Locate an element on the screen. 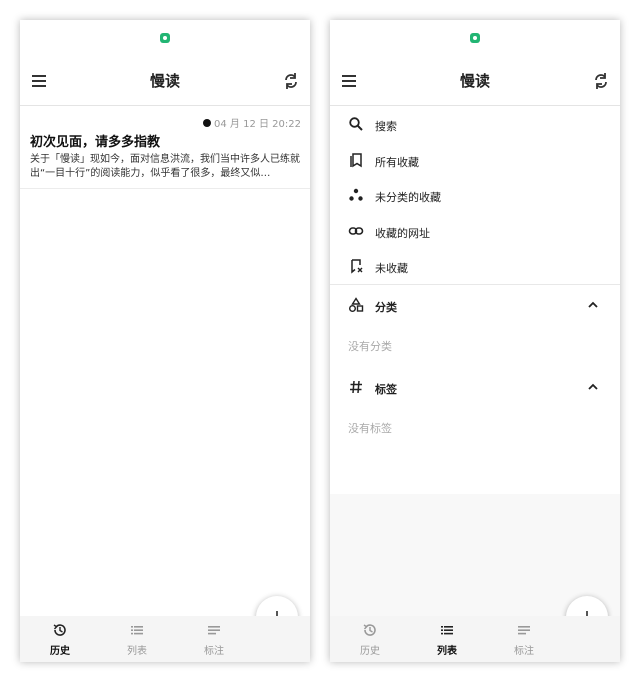 The width and height of the screenshot is (640, 683). drawer-item-all-bookmarks: 所有收藏 is located at coordinates (475, 161).